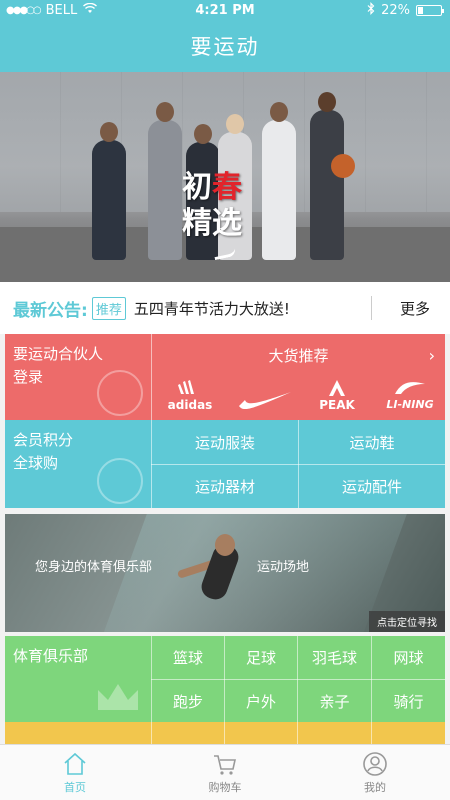  Describe the element at coordinates (283, 567) in the screenshot. I see `venue-banner-text: 运动场地` at that location.